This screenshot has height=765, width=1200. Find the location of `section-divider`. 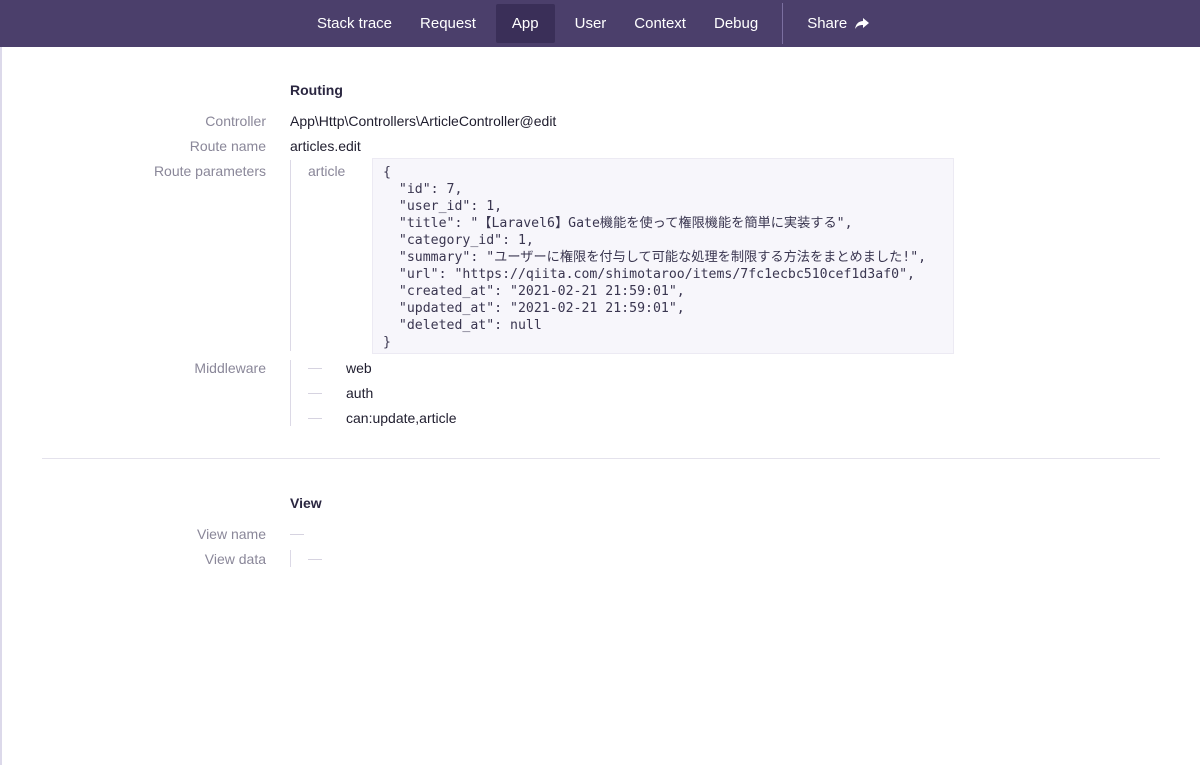

section-divider is located at coordinates (601, 458).